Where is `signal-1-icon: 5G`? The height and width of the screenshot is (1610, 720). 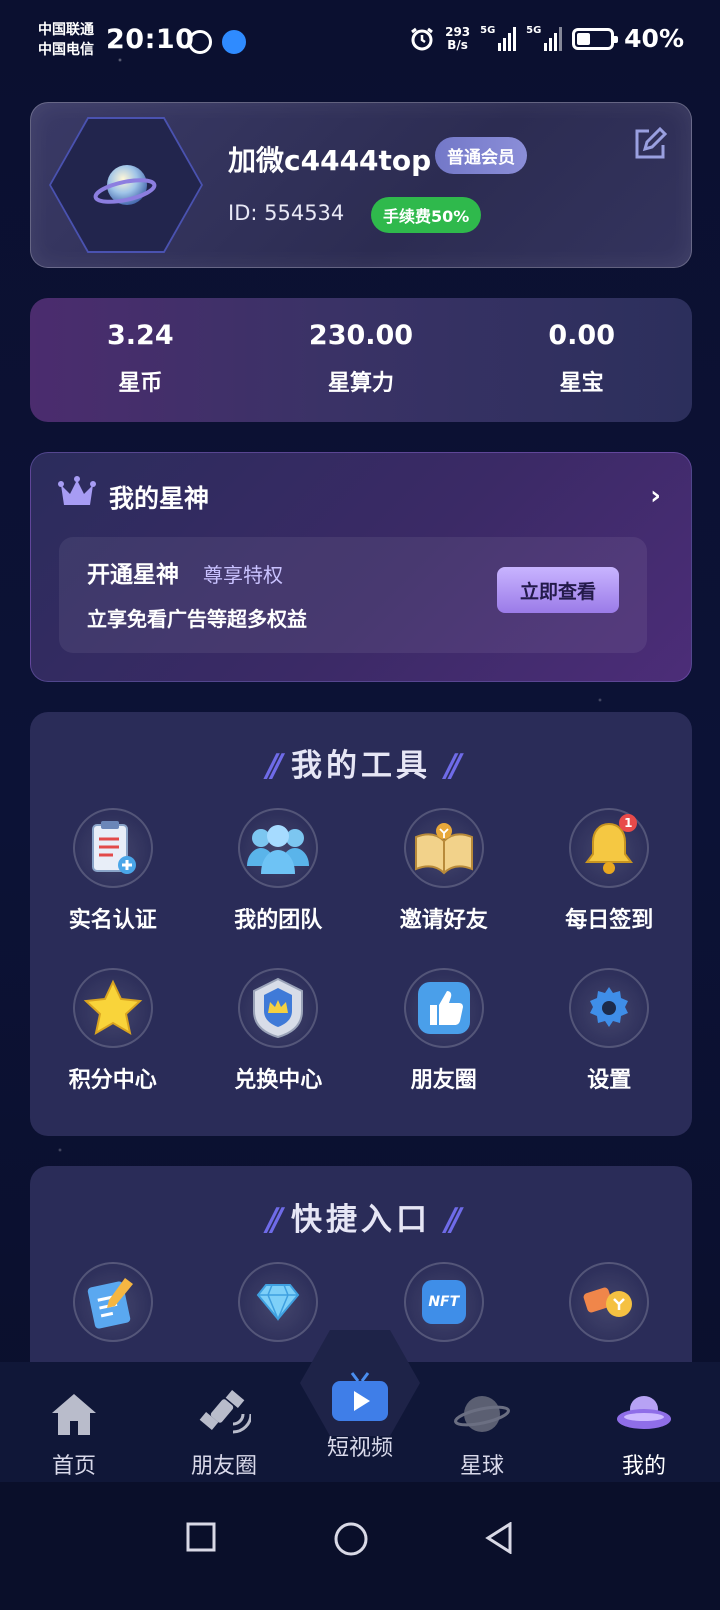 signal-1-icon: 5G is located at coordinates (498, 38).